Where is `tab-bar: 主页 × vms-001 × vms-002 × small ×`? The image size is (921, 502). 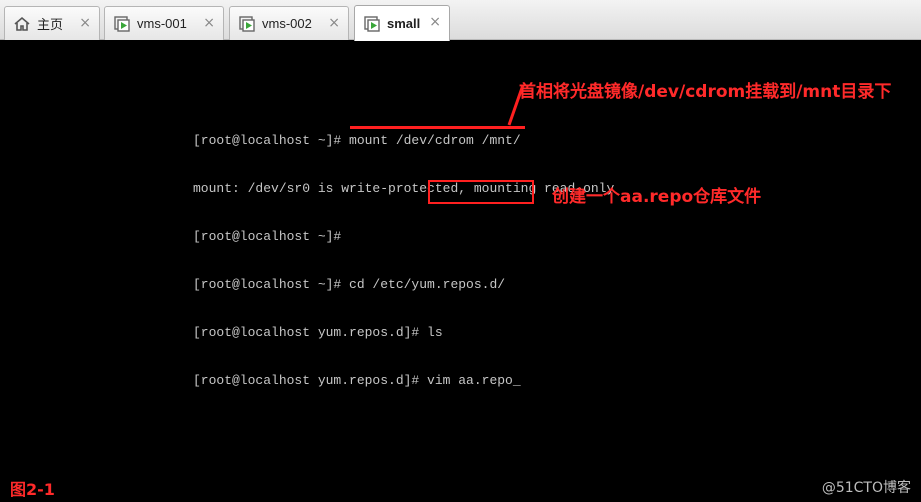 tab-bar: 主页 × vms-001 × vms-002 × small × is located at coordinates (460, 20).